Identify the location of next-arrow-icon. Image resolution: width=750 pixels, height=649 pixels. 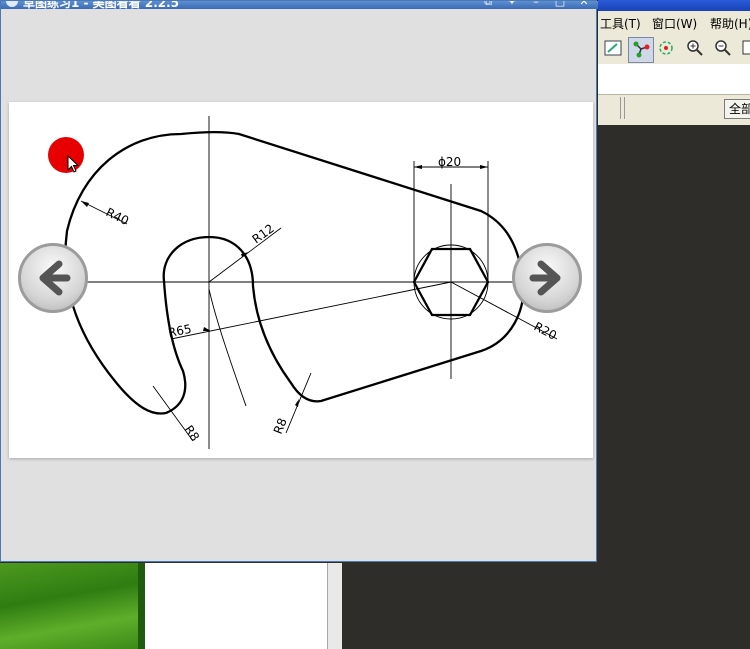
(545, 278).